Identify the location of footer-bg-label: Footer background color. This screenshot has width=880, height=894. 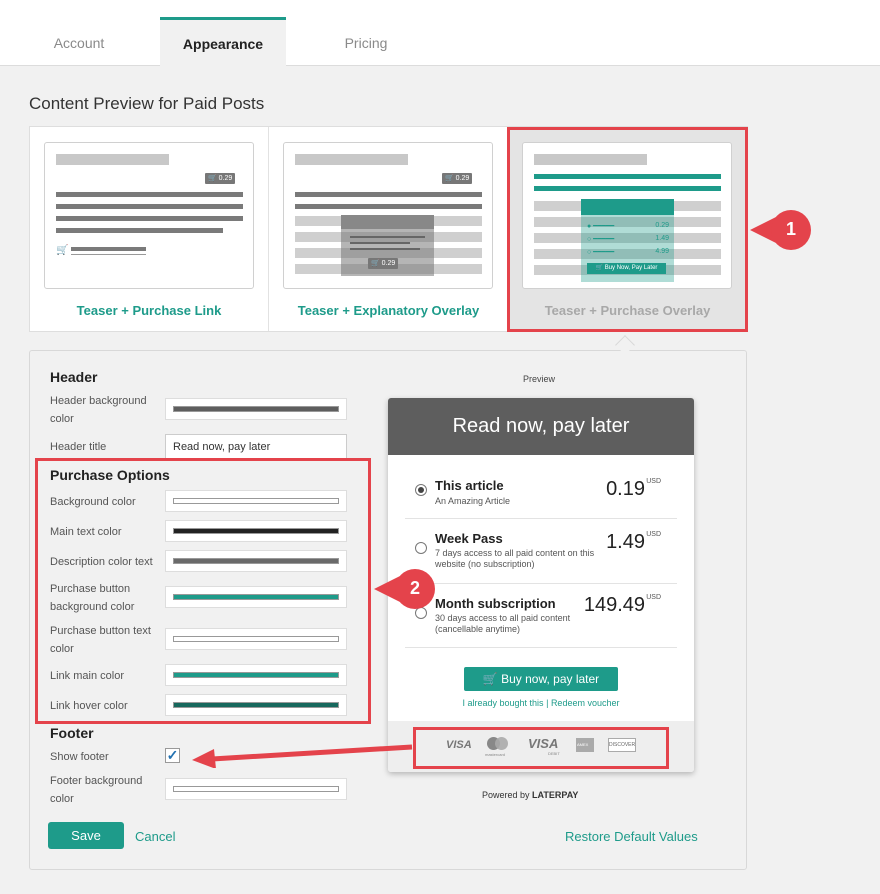
(96, 790).